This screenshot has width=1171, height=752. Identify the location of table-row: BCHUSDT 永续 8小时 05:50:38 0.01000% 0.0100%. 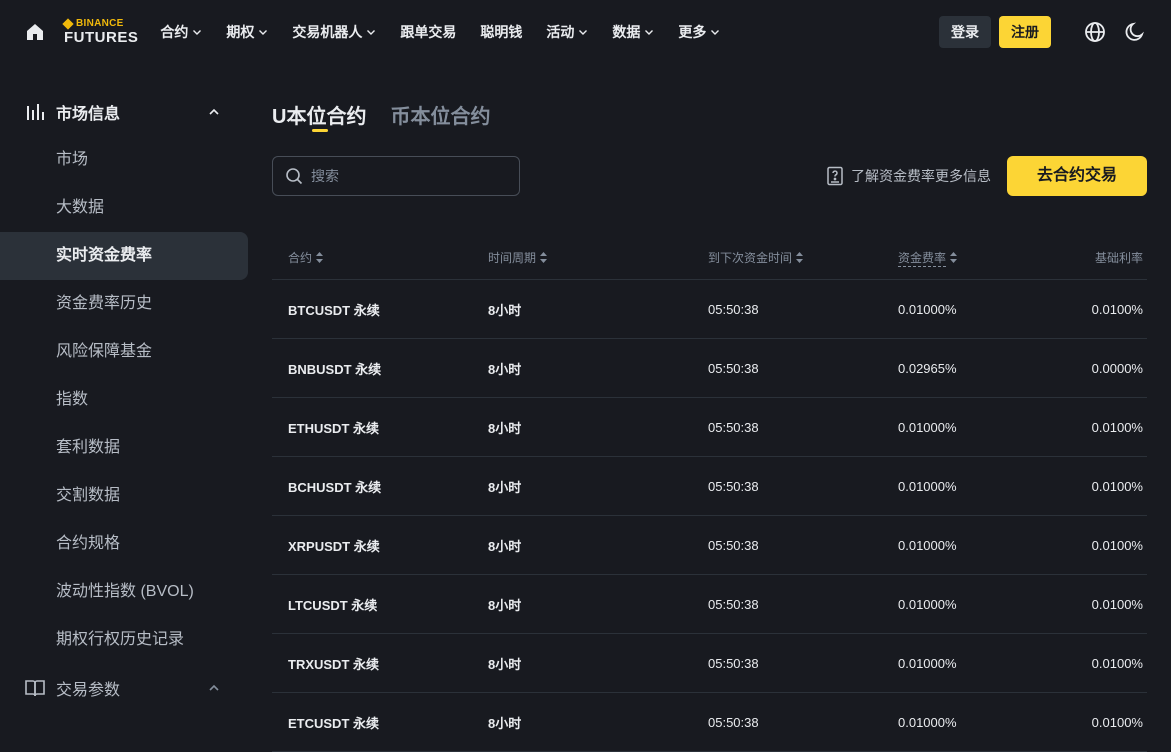
(709, 486).